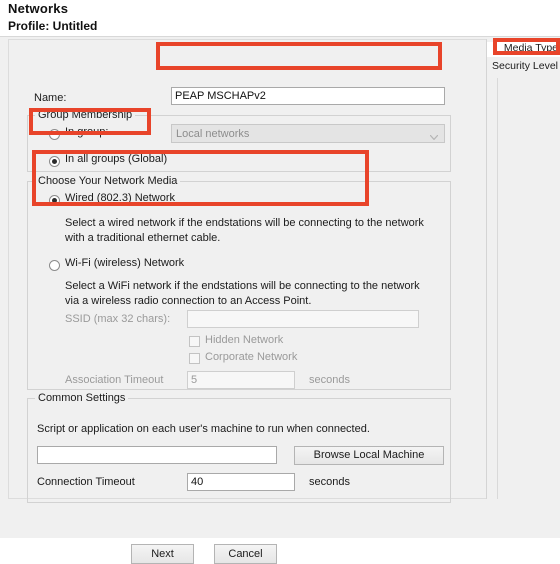 The width and height of the screenshot is (560, 564). Describe the element at coordinates (38, 8) in the screenshot. I see `page-title: Networks` at that location.